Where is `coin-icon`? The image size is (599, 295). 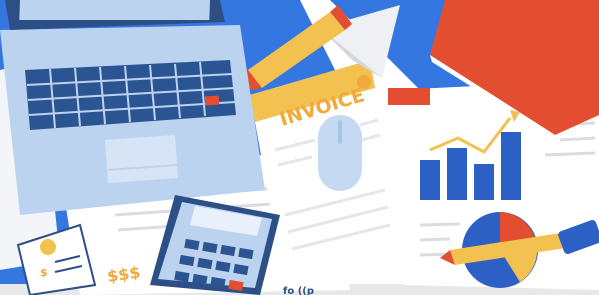 coin-icon is located at coordinates (48, 247).